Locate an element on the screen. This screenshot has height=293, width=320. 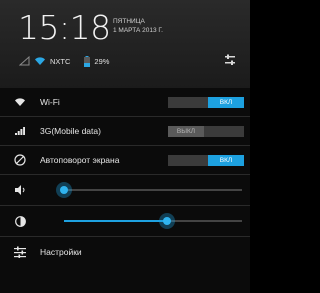
settings-row: Настройки is located at coordinates (125, 252).